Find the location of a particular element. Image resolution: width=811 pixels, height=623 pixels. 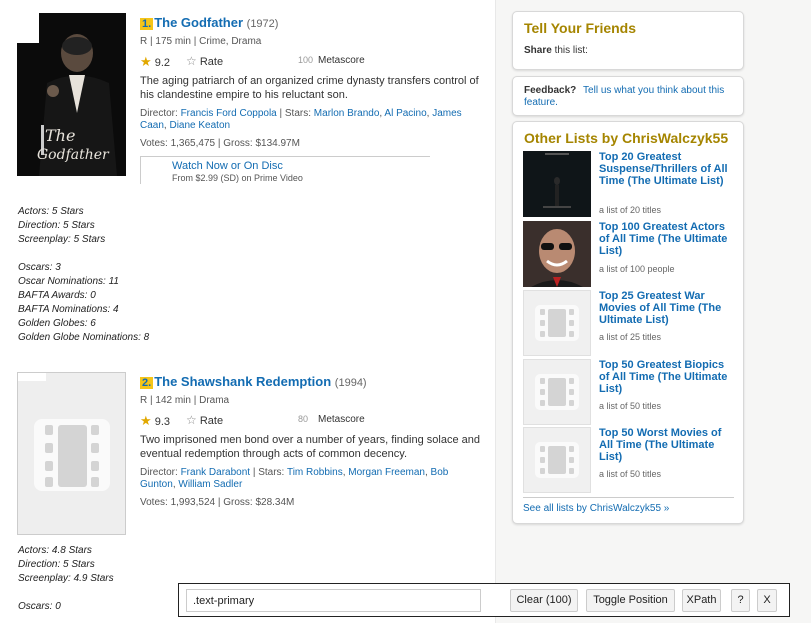

imdb-rating: 9.2 is located at coordinates (162, 63).